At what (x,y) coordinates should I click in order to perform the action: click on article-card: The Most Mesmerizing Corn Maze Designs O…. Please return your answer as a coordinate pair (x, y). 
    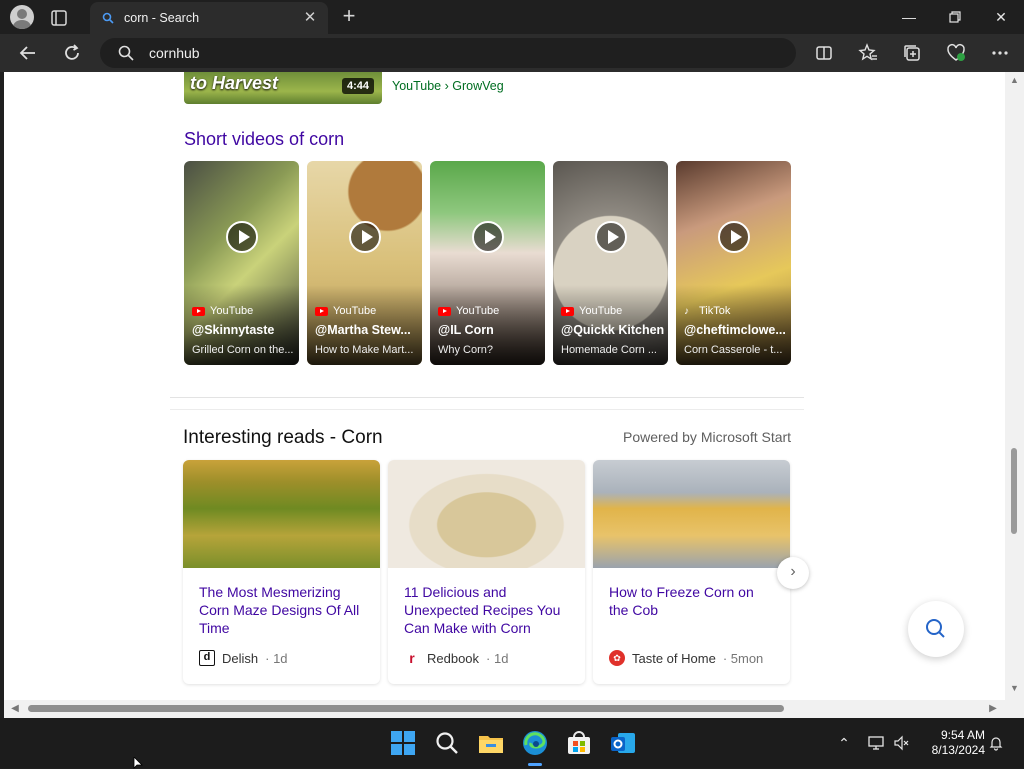
    Looking at the image, I should click on (281, 572).